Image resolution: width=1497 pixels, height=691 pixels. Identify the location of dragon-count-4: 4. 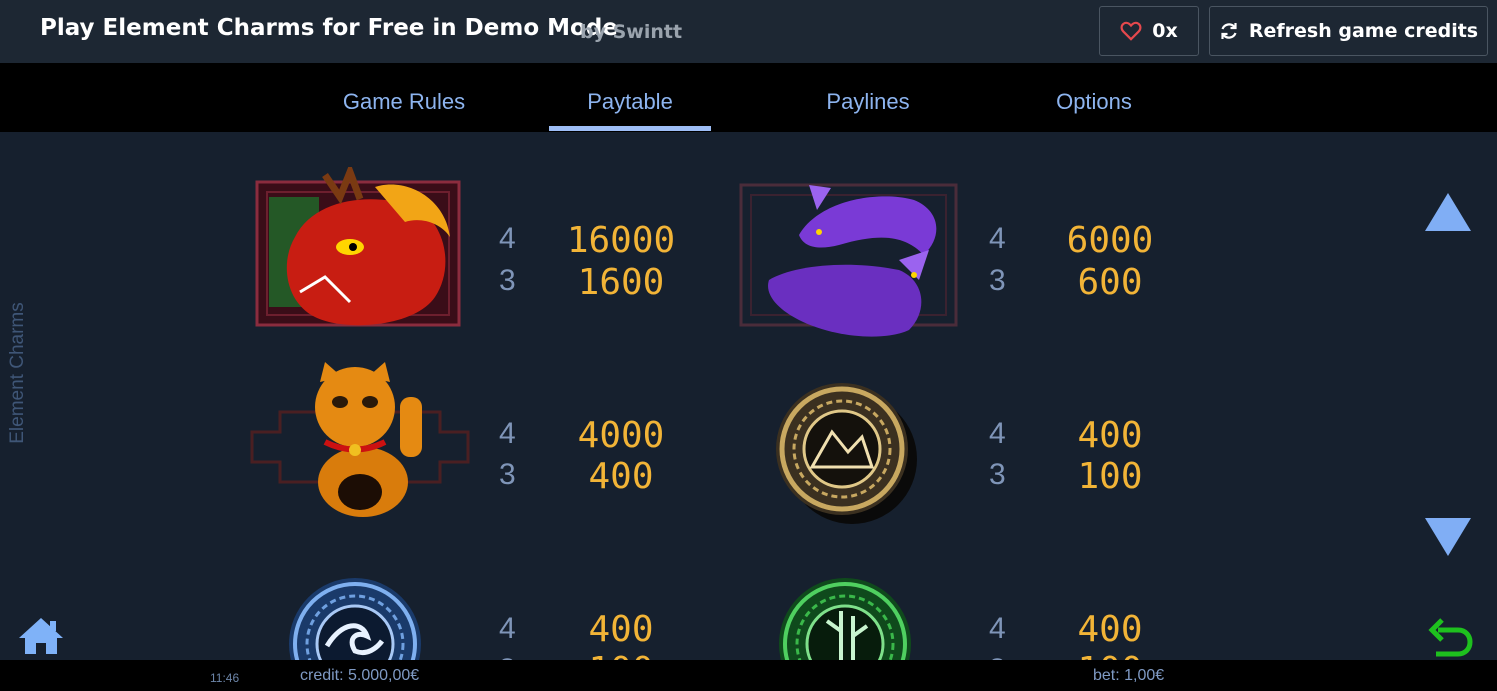
(507, 238).